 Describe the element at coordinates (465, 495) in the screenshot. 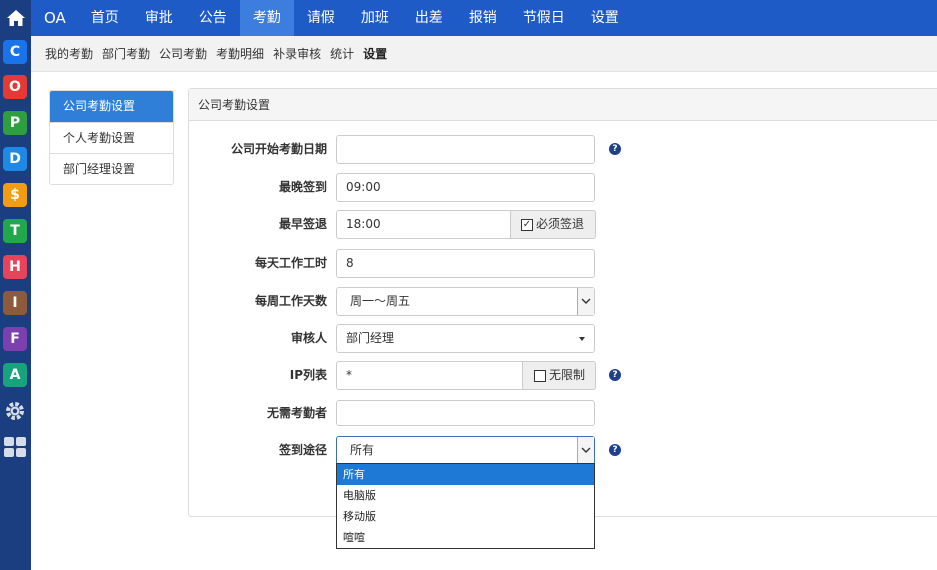

I see `dropdown-option: 电脑版` at that location.